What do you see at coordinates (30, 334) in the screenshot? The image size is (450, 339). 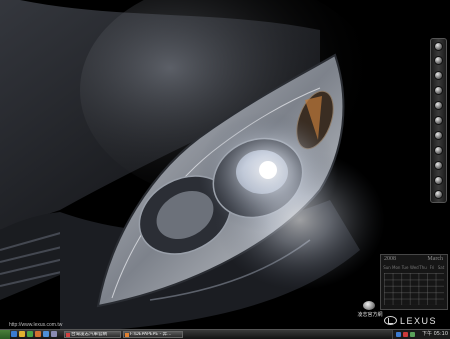 I see `chat-icon` at bounding box center [30, 334].